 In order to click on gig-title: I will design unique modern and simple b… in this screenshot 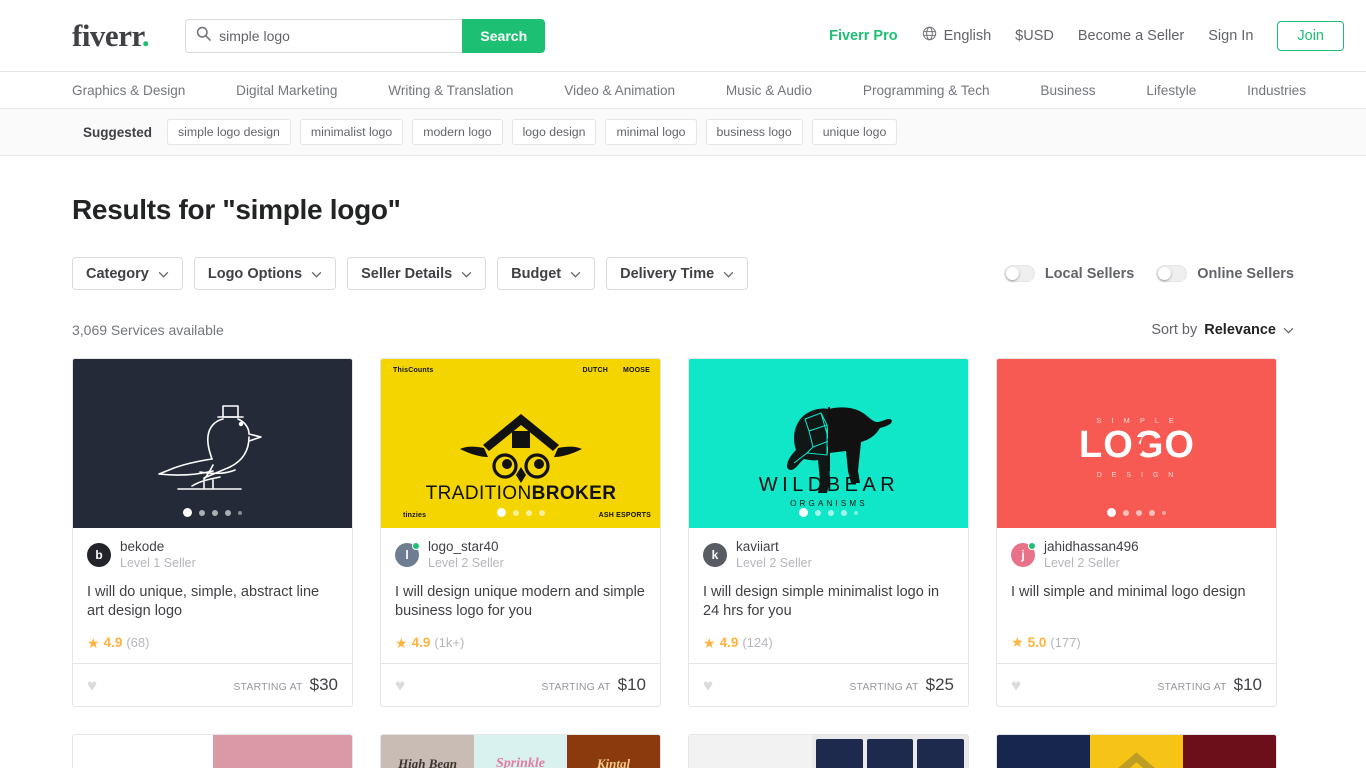, I will do `click(520, 602)`.